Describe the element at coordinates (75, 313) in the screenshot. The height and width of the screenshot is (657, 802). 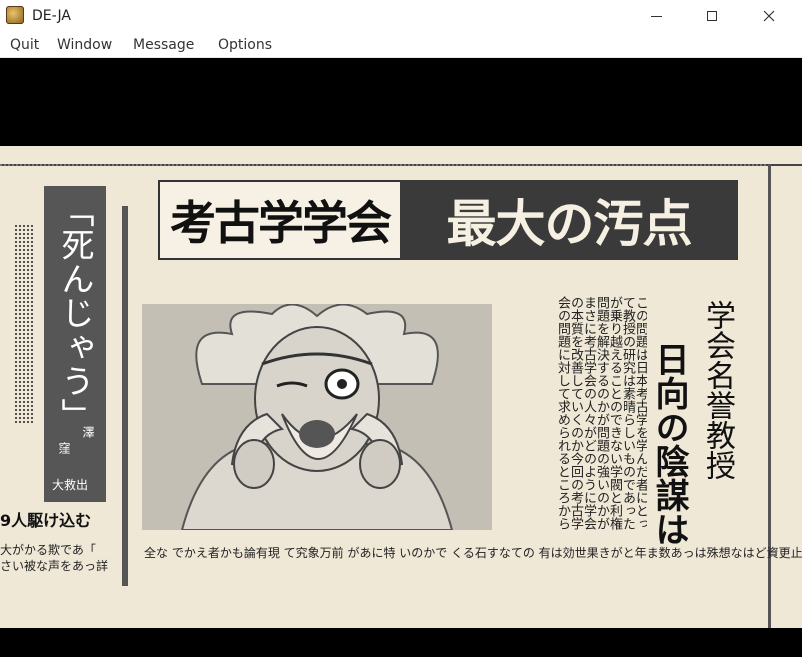
I see `side-banner-quote: 「死んじゃう」` at that location.